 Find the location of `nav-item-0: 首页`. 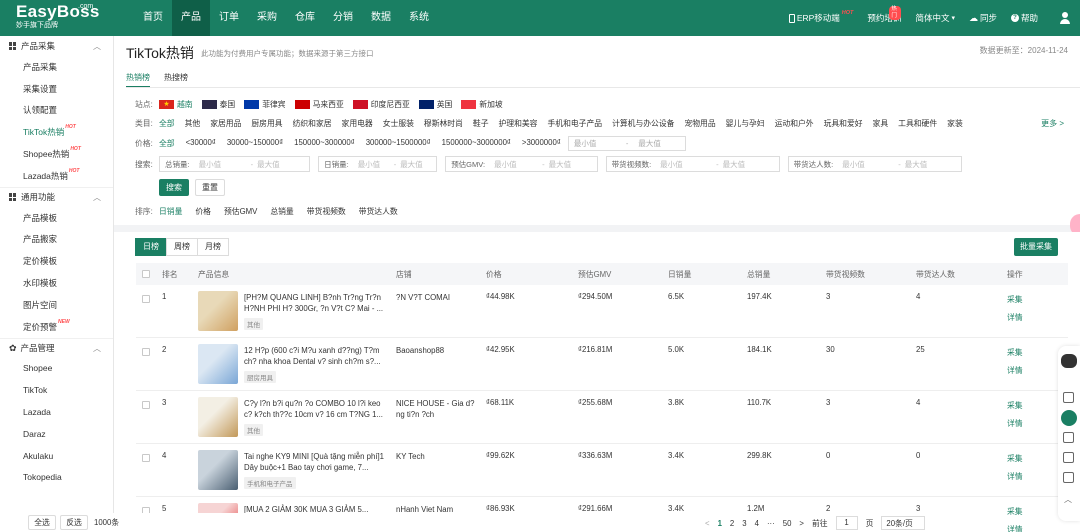

nav-item-0: 首页 is located at coordinates (153, 18).